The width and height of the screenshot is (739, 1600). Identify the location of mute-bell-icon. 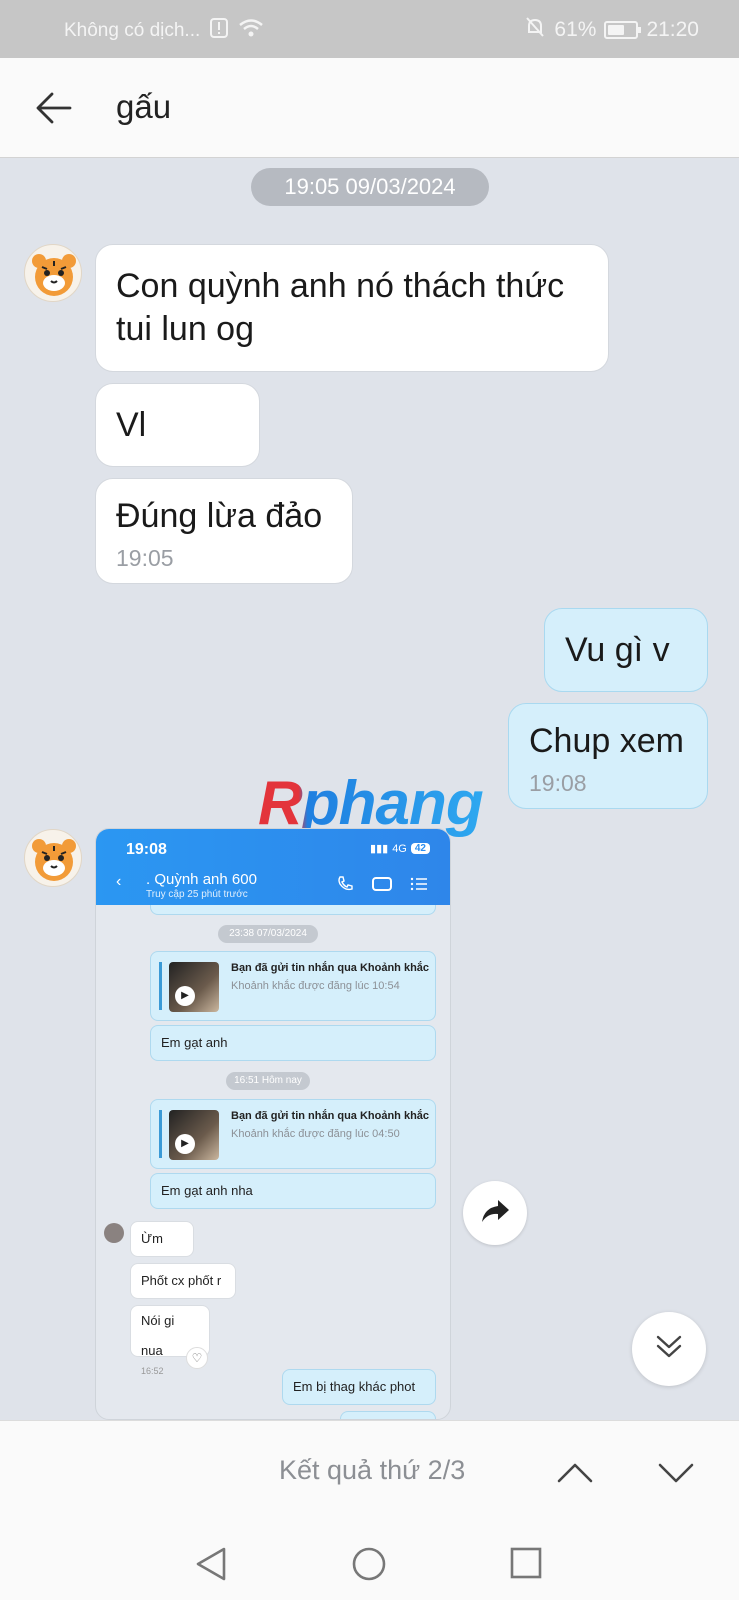
(535, 30).